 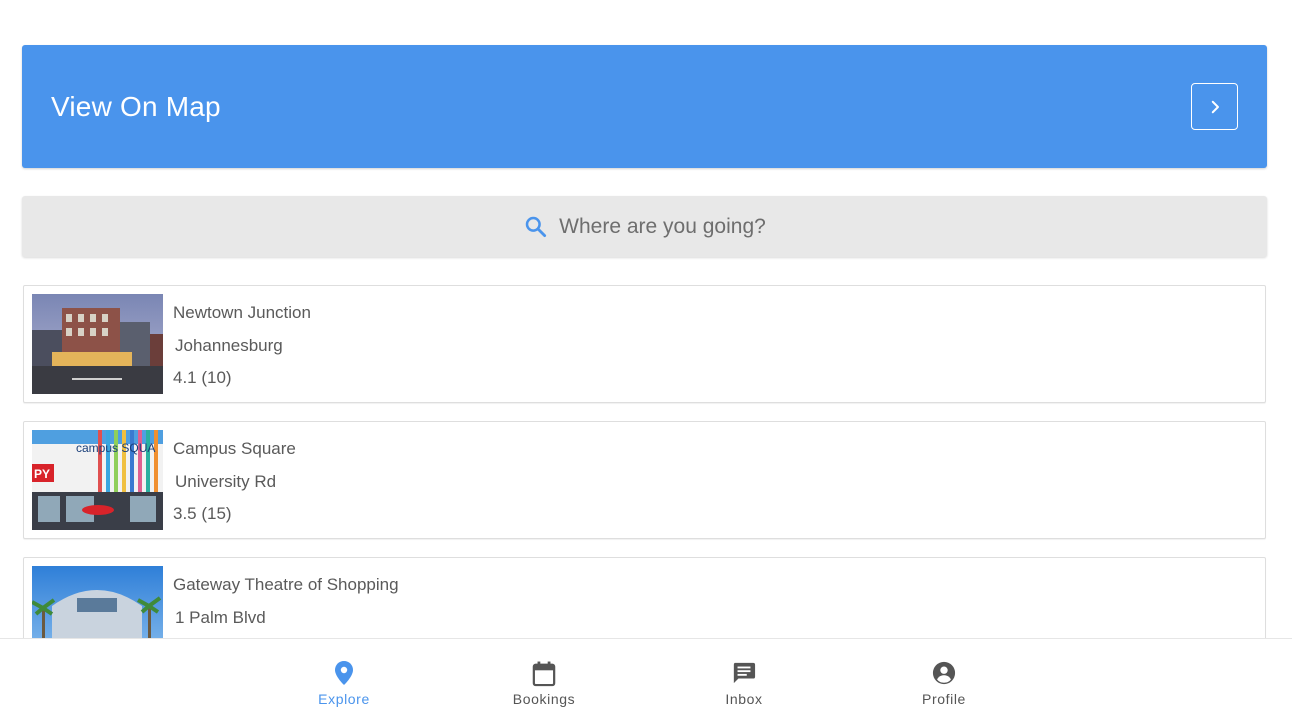 What do you see at coordinates (544, 699) in the screenshot?
I see `nav-label: Bookings` at bounding box center [544, 699].